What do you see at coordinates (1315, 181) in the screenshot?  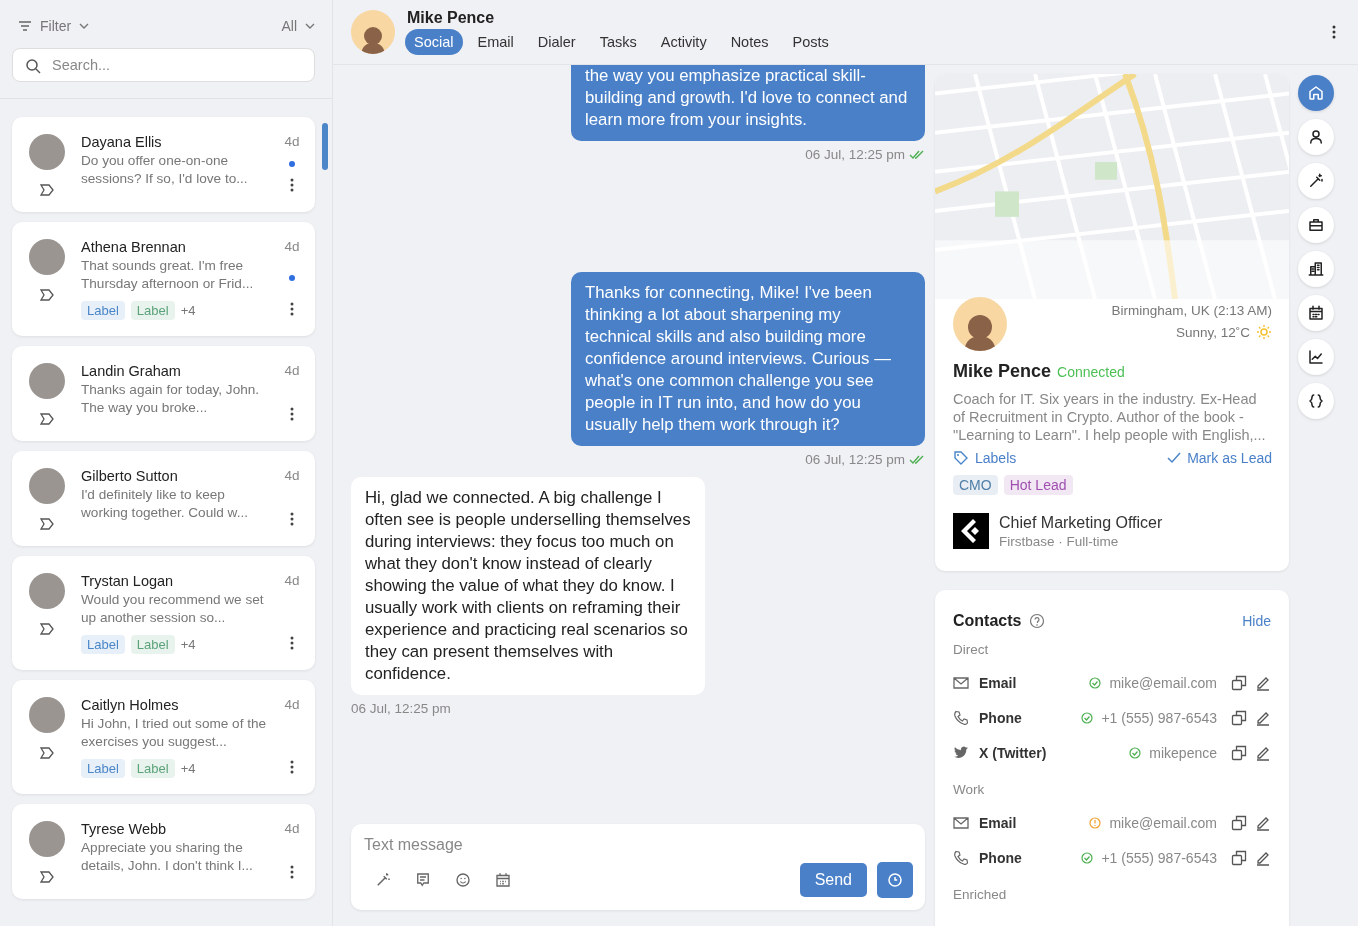 I see `wand-button` at bounding box center [1315, 181].